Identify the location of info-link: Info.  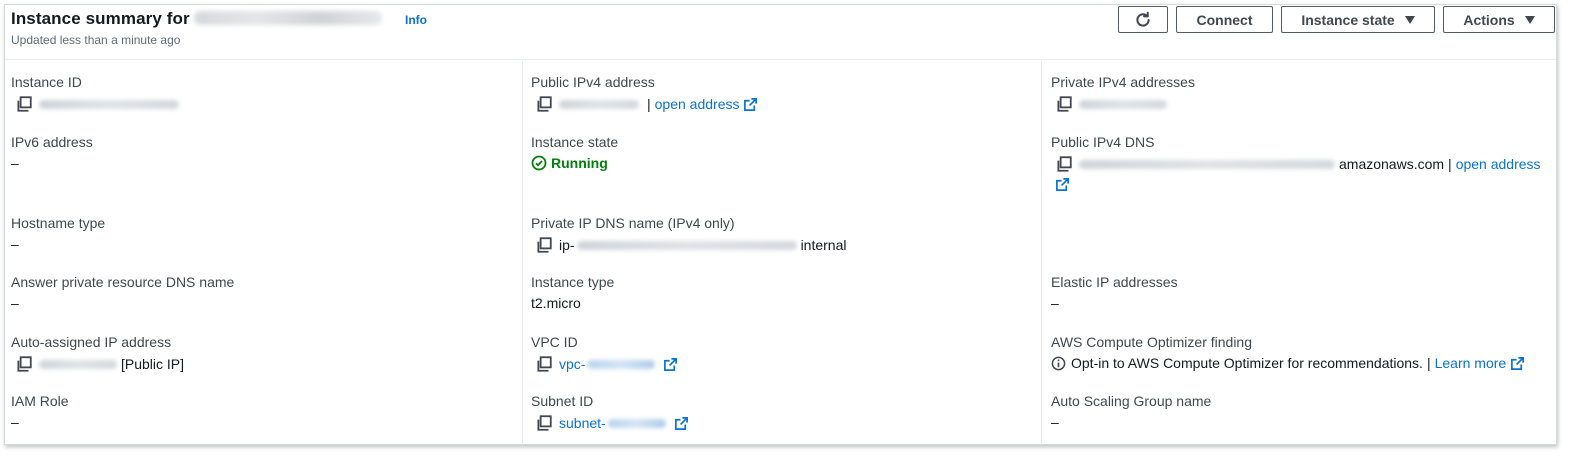
(416, 20).